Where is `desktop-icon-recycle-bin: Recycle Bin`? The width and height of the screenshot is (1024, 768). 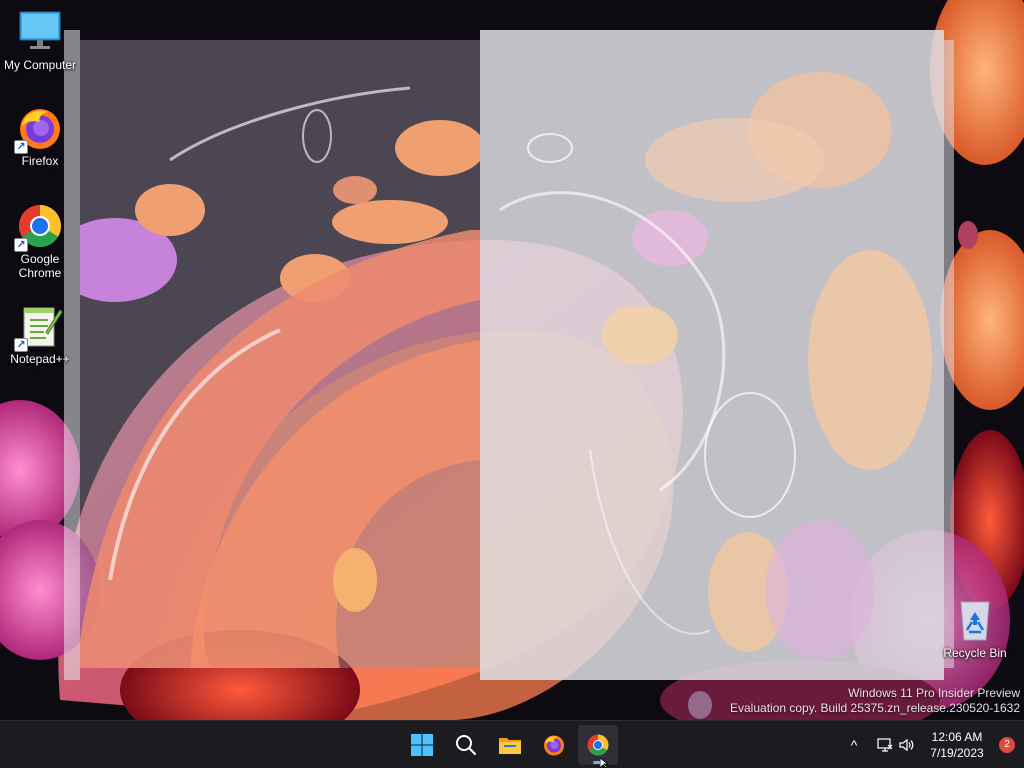 desktop-icon-recycle-bin: Recycle Bin is located at coordinates (975, 628).